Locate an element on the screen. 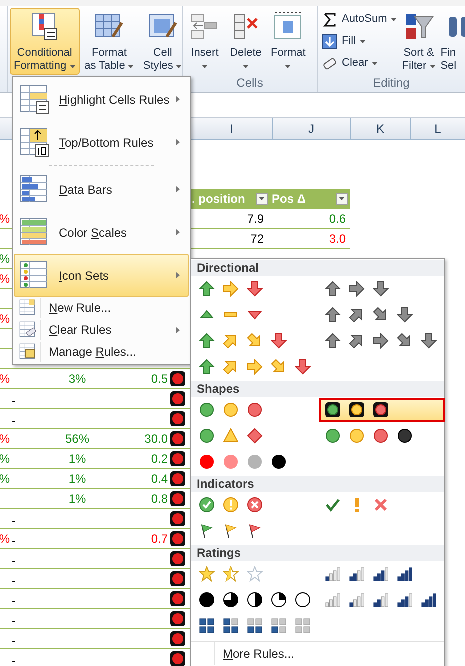 Image resolution: width=465 pixels, height=666 pixels. highlight-rules-icon is located at coordinates (35, 100).